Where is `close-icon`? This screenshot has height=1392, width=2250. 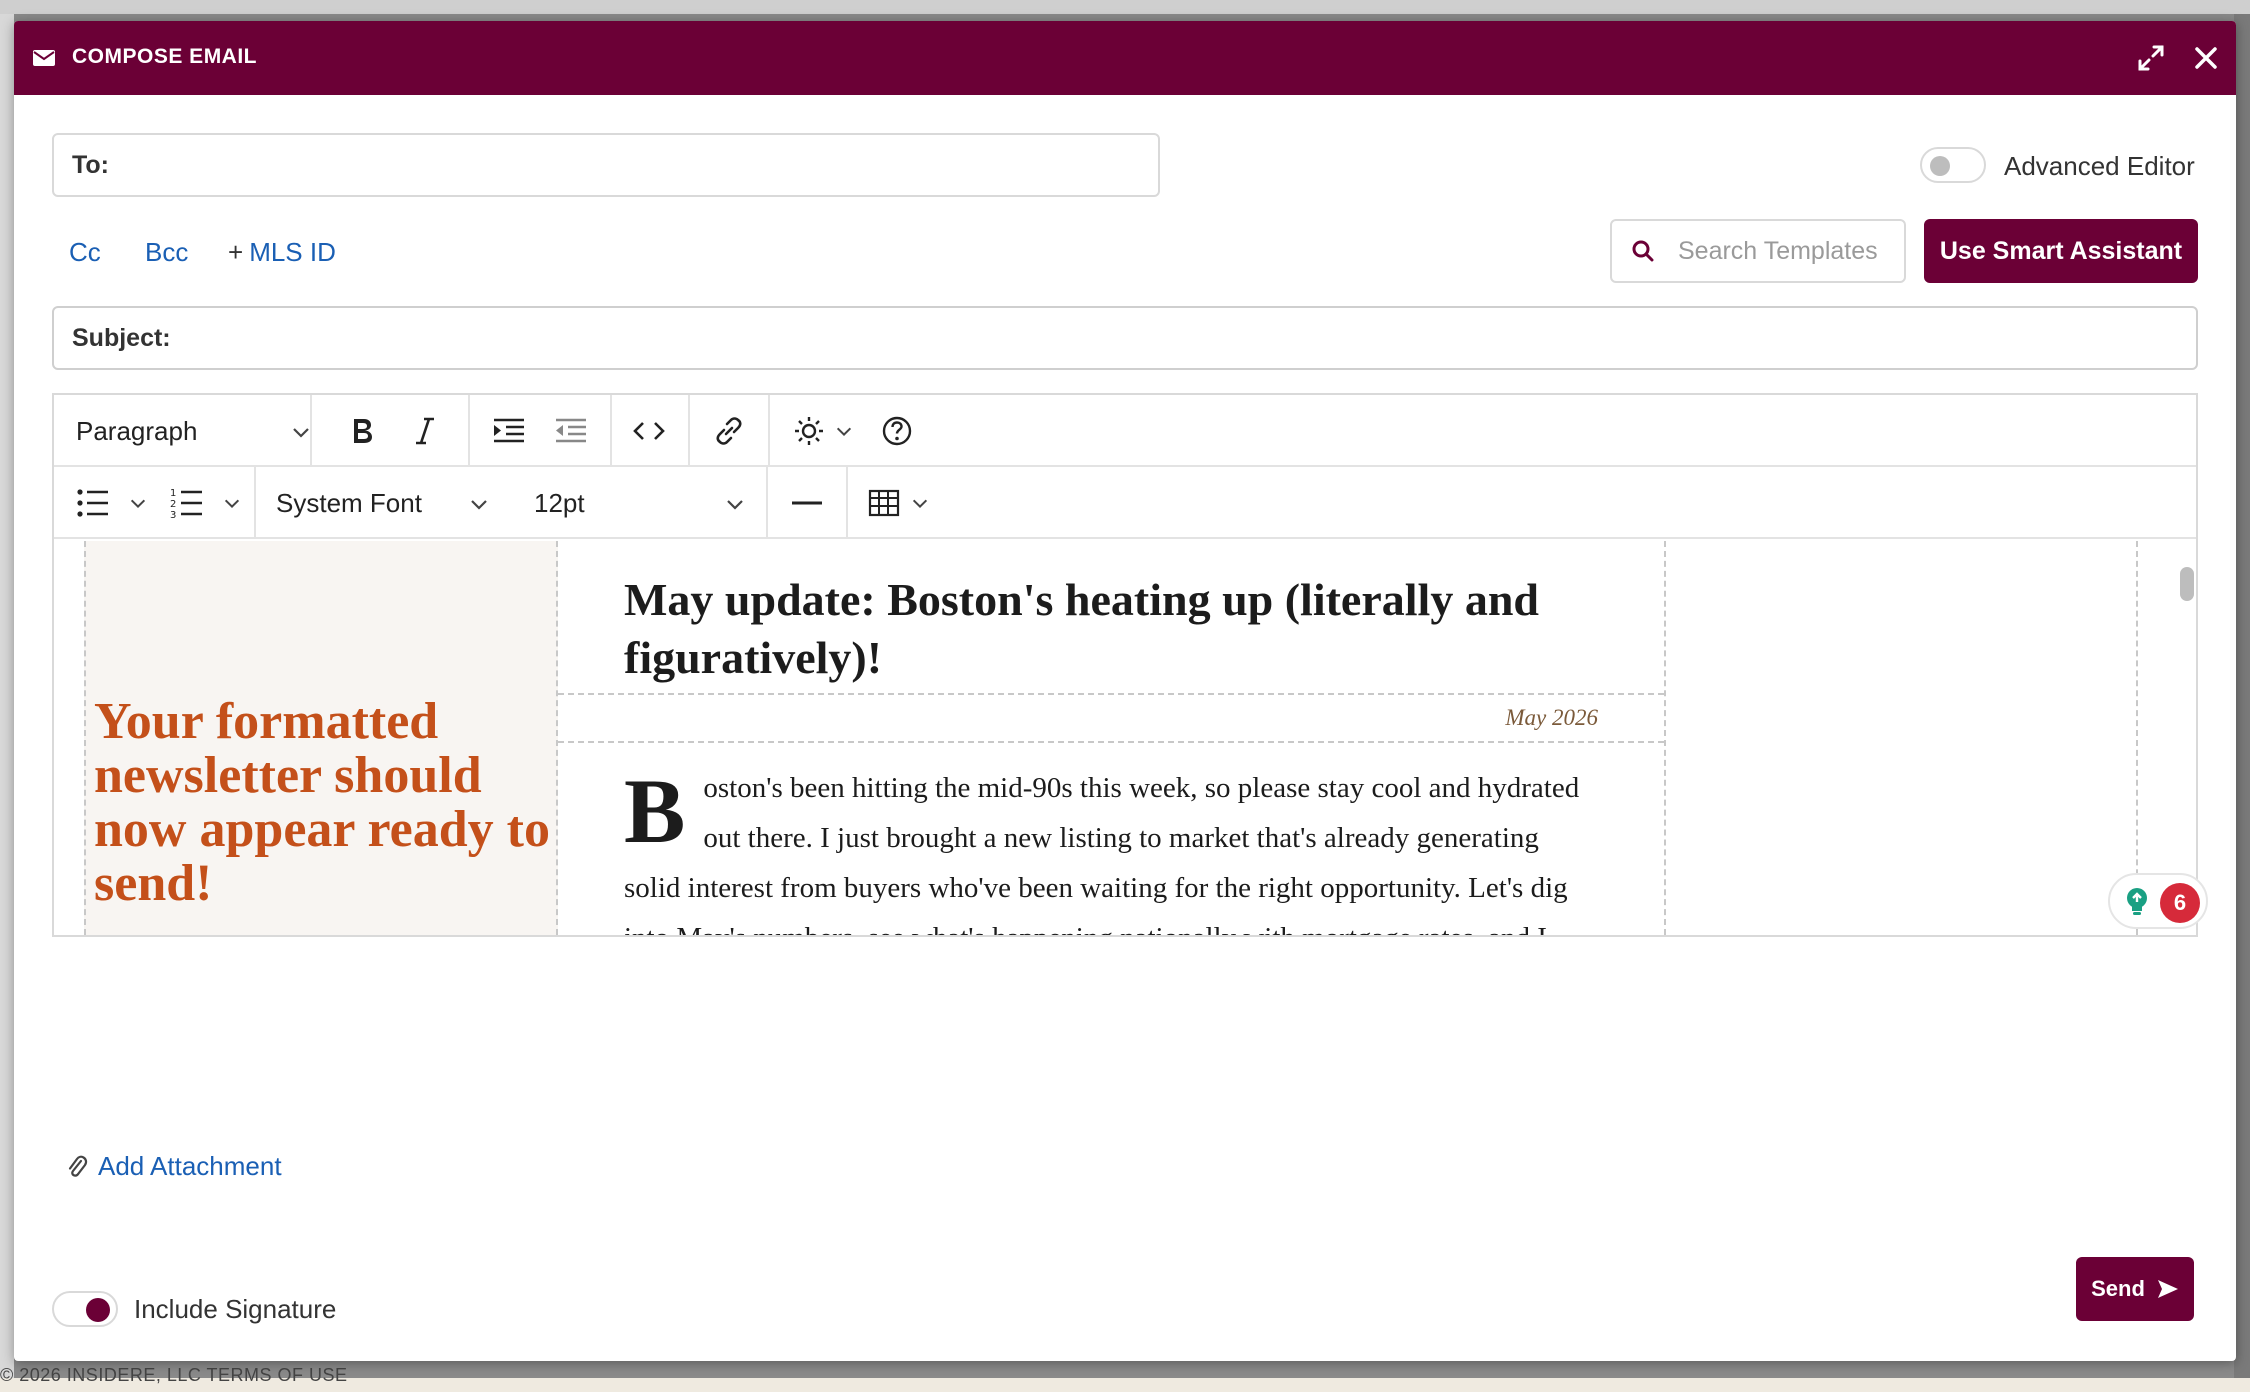 close-icon is located at coordinates (2206, 58).